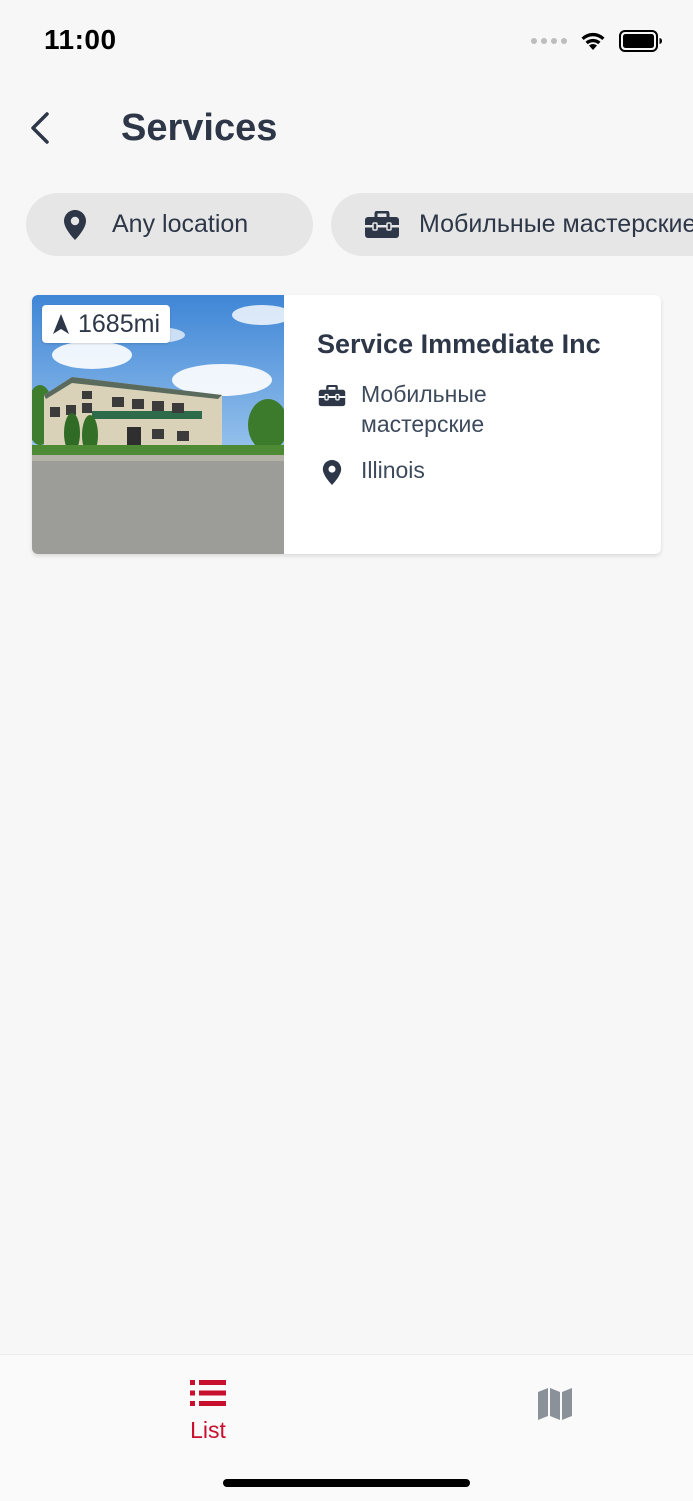 The image size is (693, 1501). Describe the element at coordinates (593, 41) in the screenshot. I see `wifi-icon` at that location.